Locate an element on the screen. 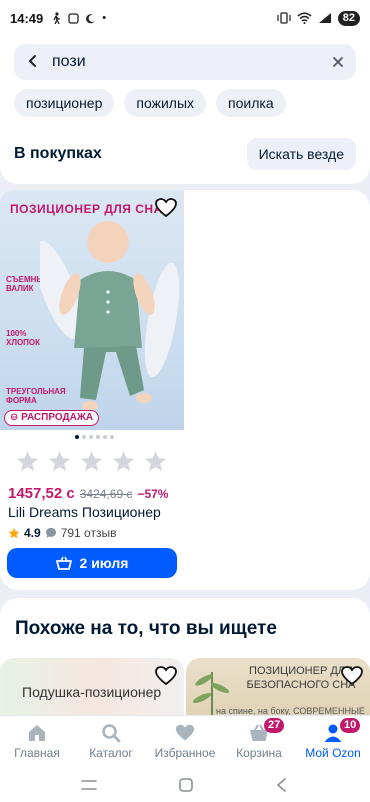 Image resolution: width=370 pixels, height=802 pixels. wifi-icon is located at coordinates (304, 18).